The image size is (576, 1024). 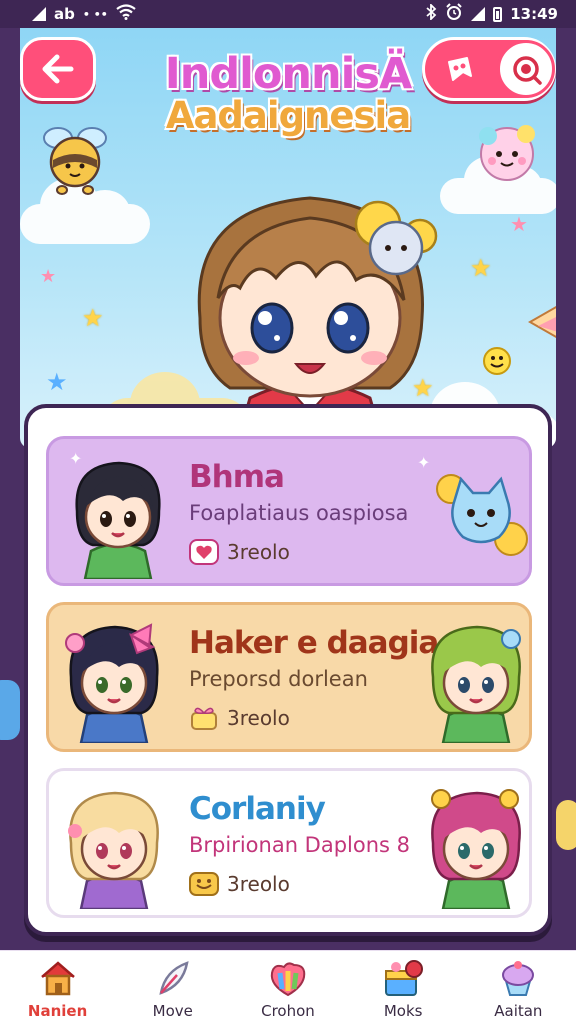 I want to click on gift-box-icon, so click(x=403, y=978).